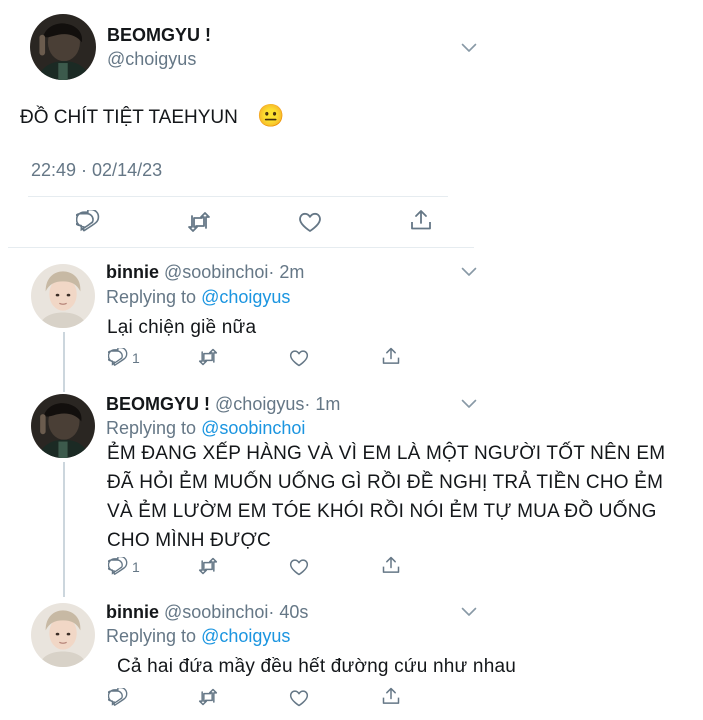 The image size is (703, 720). I want to click on relative-time: · 40s, so click(288, 612).